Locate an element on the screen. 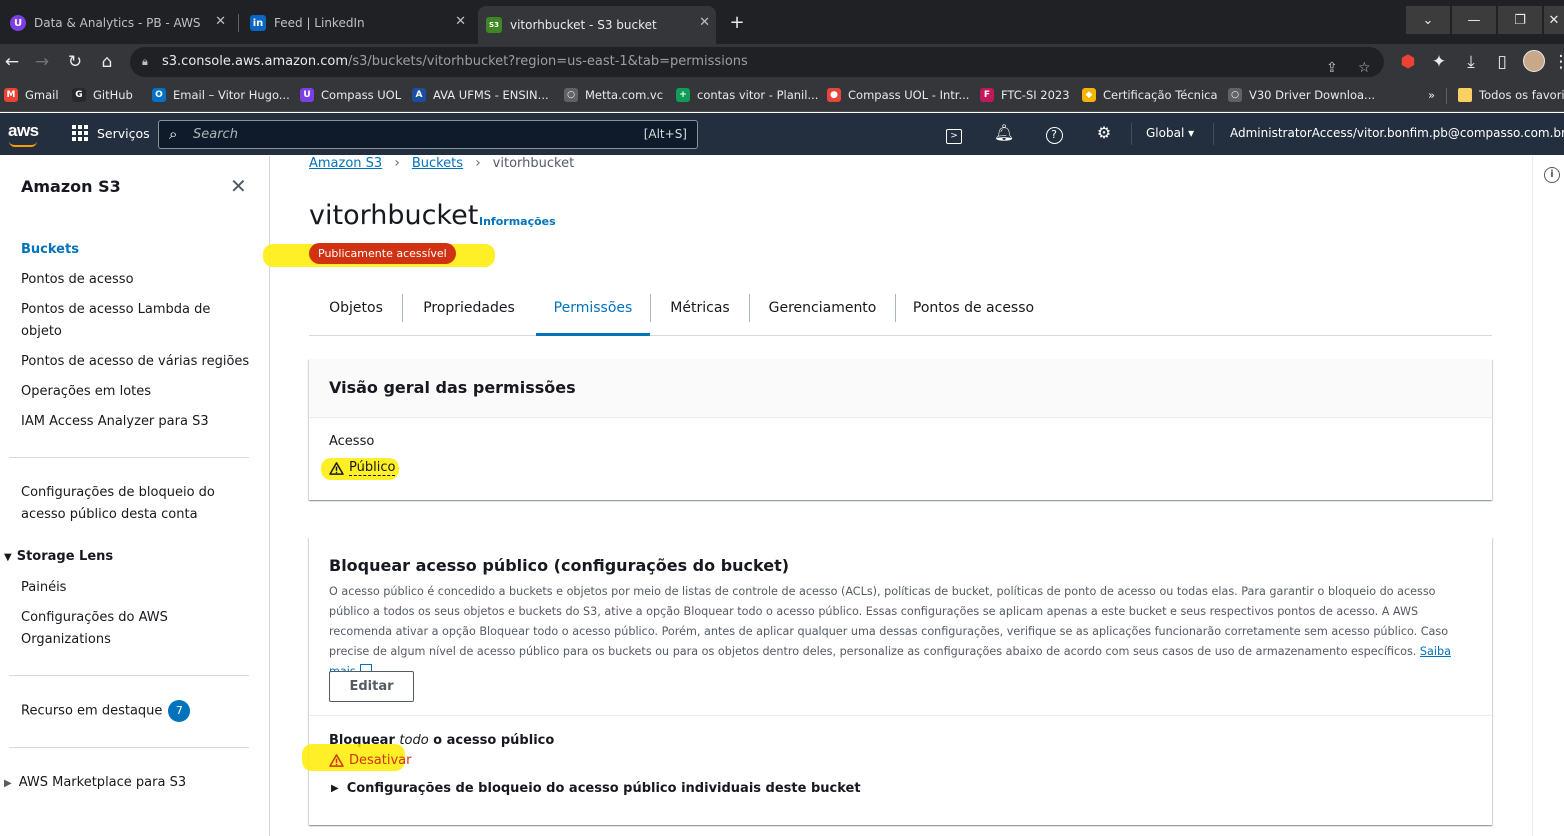 Image resolution: width=1564 pixels, height=836 pixels. breadcrumb-current: vitorhbucket is located at coordinates (533, 163).